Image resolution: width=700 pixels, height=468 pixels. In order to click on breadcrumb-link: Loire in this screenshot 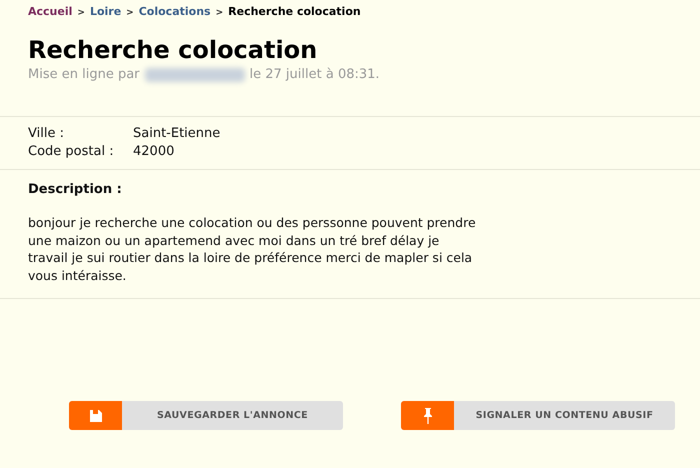, I will do `click(106, 11)`.